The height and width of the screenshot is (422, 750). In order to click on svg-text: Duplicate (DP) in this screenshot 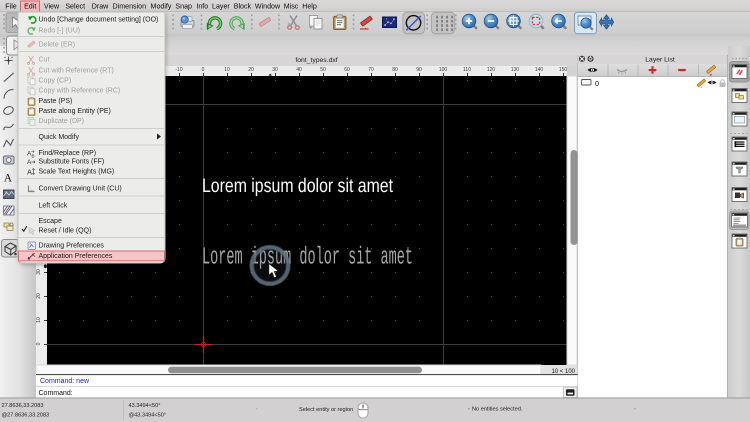, I will do `click(62, 121)`.